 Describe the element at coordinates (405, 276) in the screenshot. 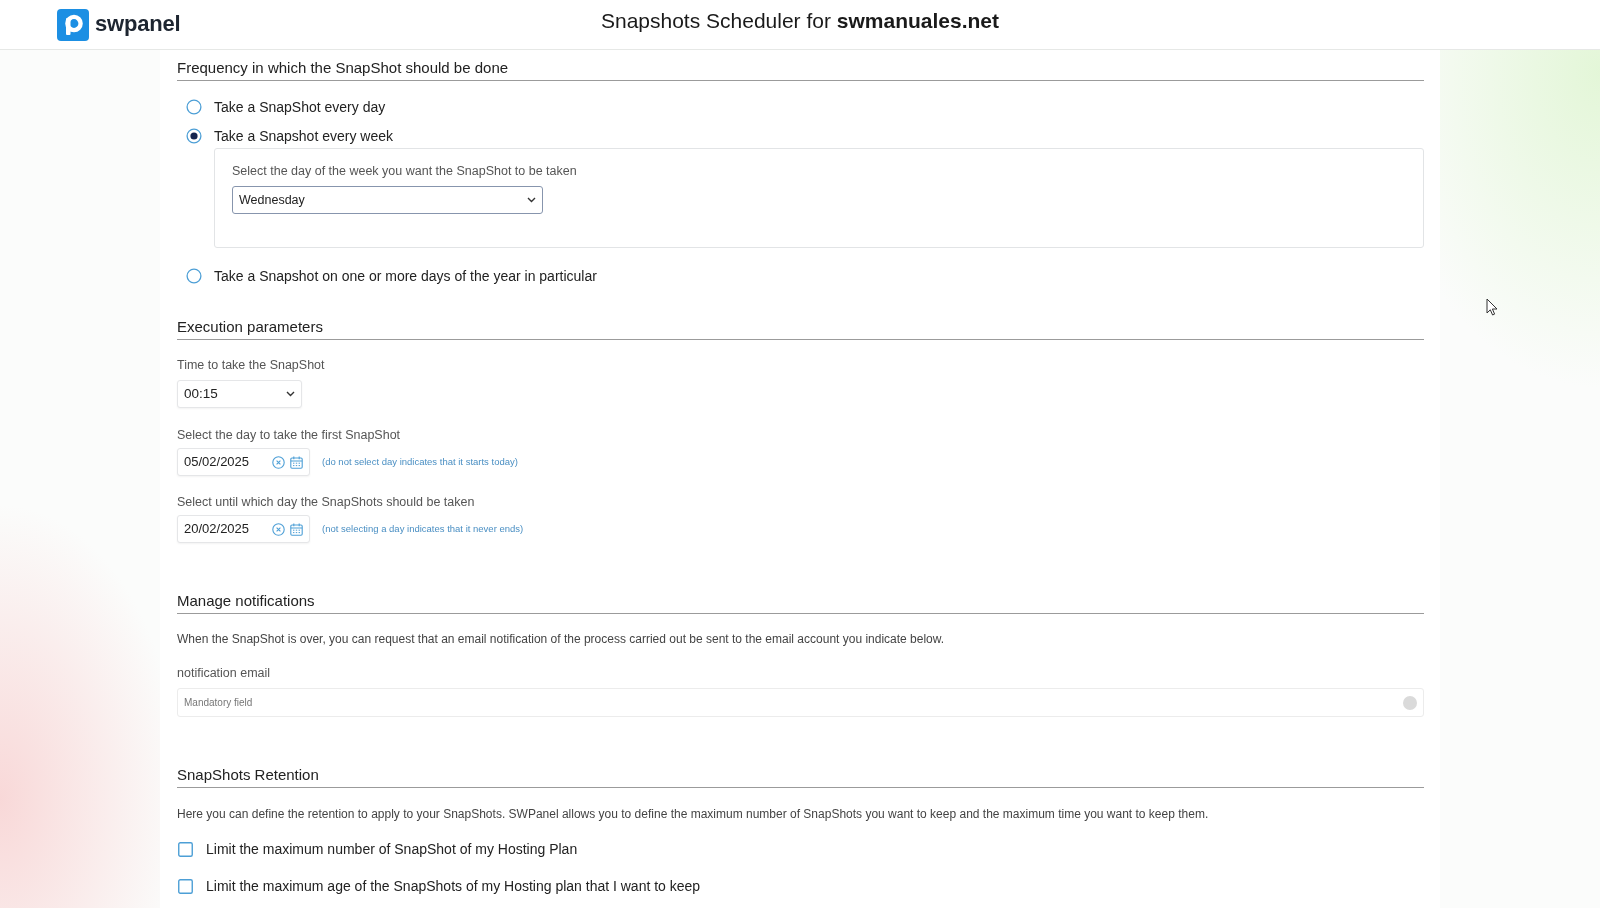

I see `option-label: Take a Snapshot on one or more days of the year in particular` at that location.